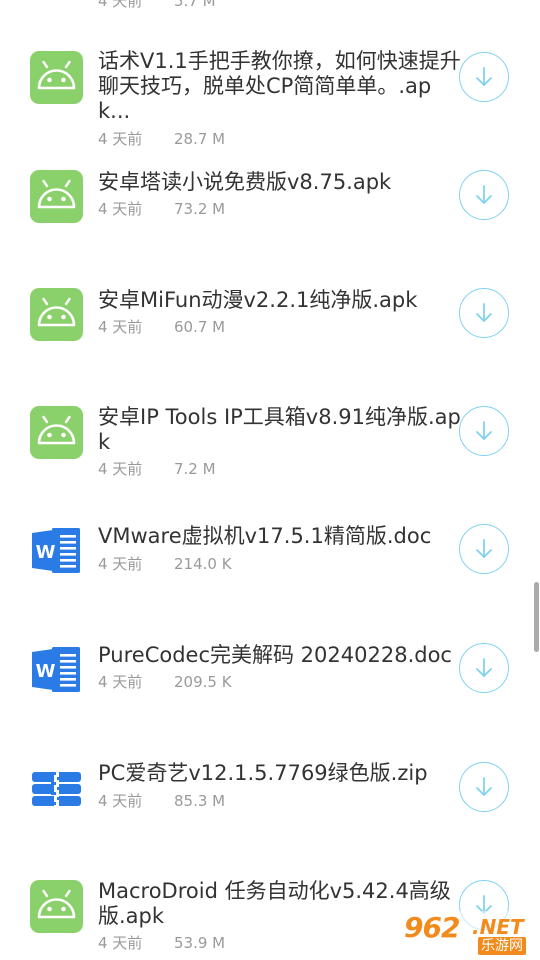 The width and height of the screenshot is (540, 960). What do you see at coordinates (200, 943) in the screenshot?
I see `file-size: 53.9 M` at bounding box center [200, 943].